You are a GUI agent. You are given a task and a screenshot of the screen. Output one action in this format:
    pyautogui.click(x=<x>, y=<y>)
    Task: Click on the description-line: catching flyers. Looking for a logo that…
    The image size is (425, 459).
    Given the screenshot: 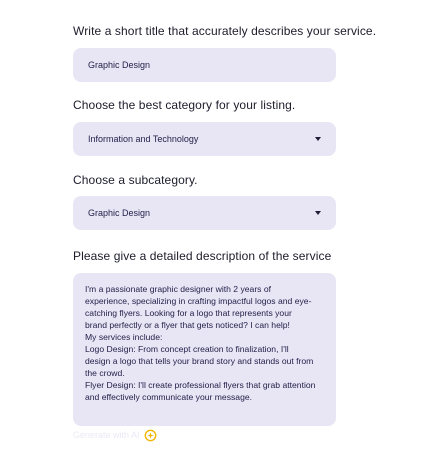 What is the action you would take?
    pyautogui.click(x=188, y=313)
    